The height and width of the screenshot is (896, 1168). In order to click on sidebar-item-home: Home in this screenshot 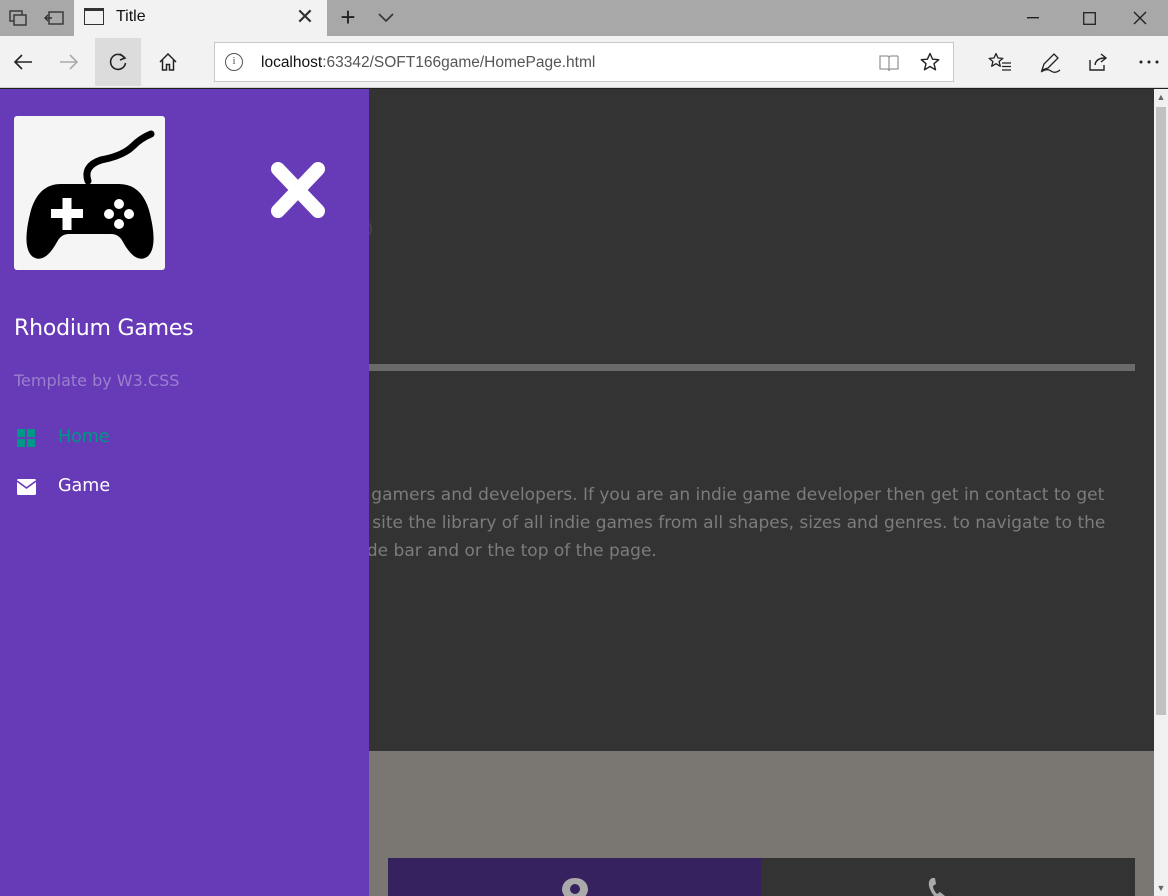, I will do `click(184, 438)`.